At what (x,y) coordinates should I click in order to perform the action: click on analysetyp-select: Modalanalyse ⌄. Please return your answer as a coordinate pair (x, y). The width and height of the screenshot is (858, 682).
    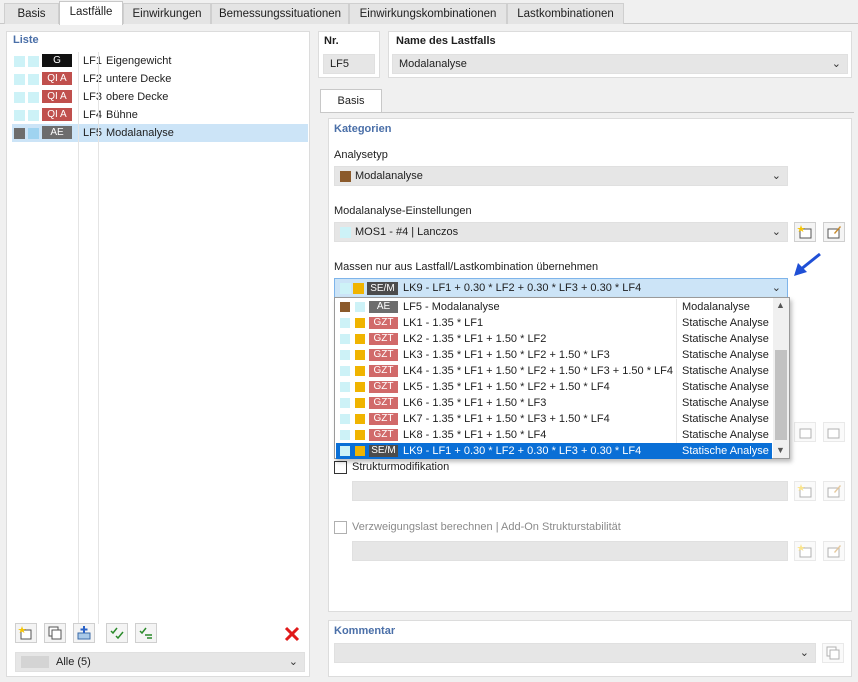
    Looking at the image, I should click on (561, 176).